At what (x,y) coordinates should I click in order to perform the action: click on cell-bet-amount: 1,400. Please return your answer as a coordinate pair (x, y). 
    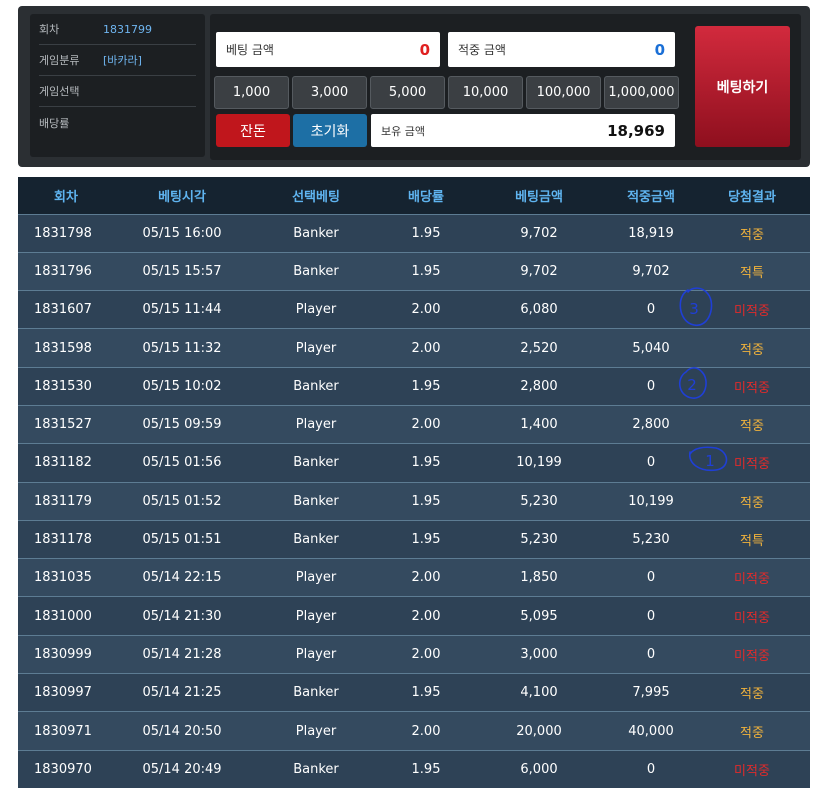
    Looking at the image, I should click on (539, 424).